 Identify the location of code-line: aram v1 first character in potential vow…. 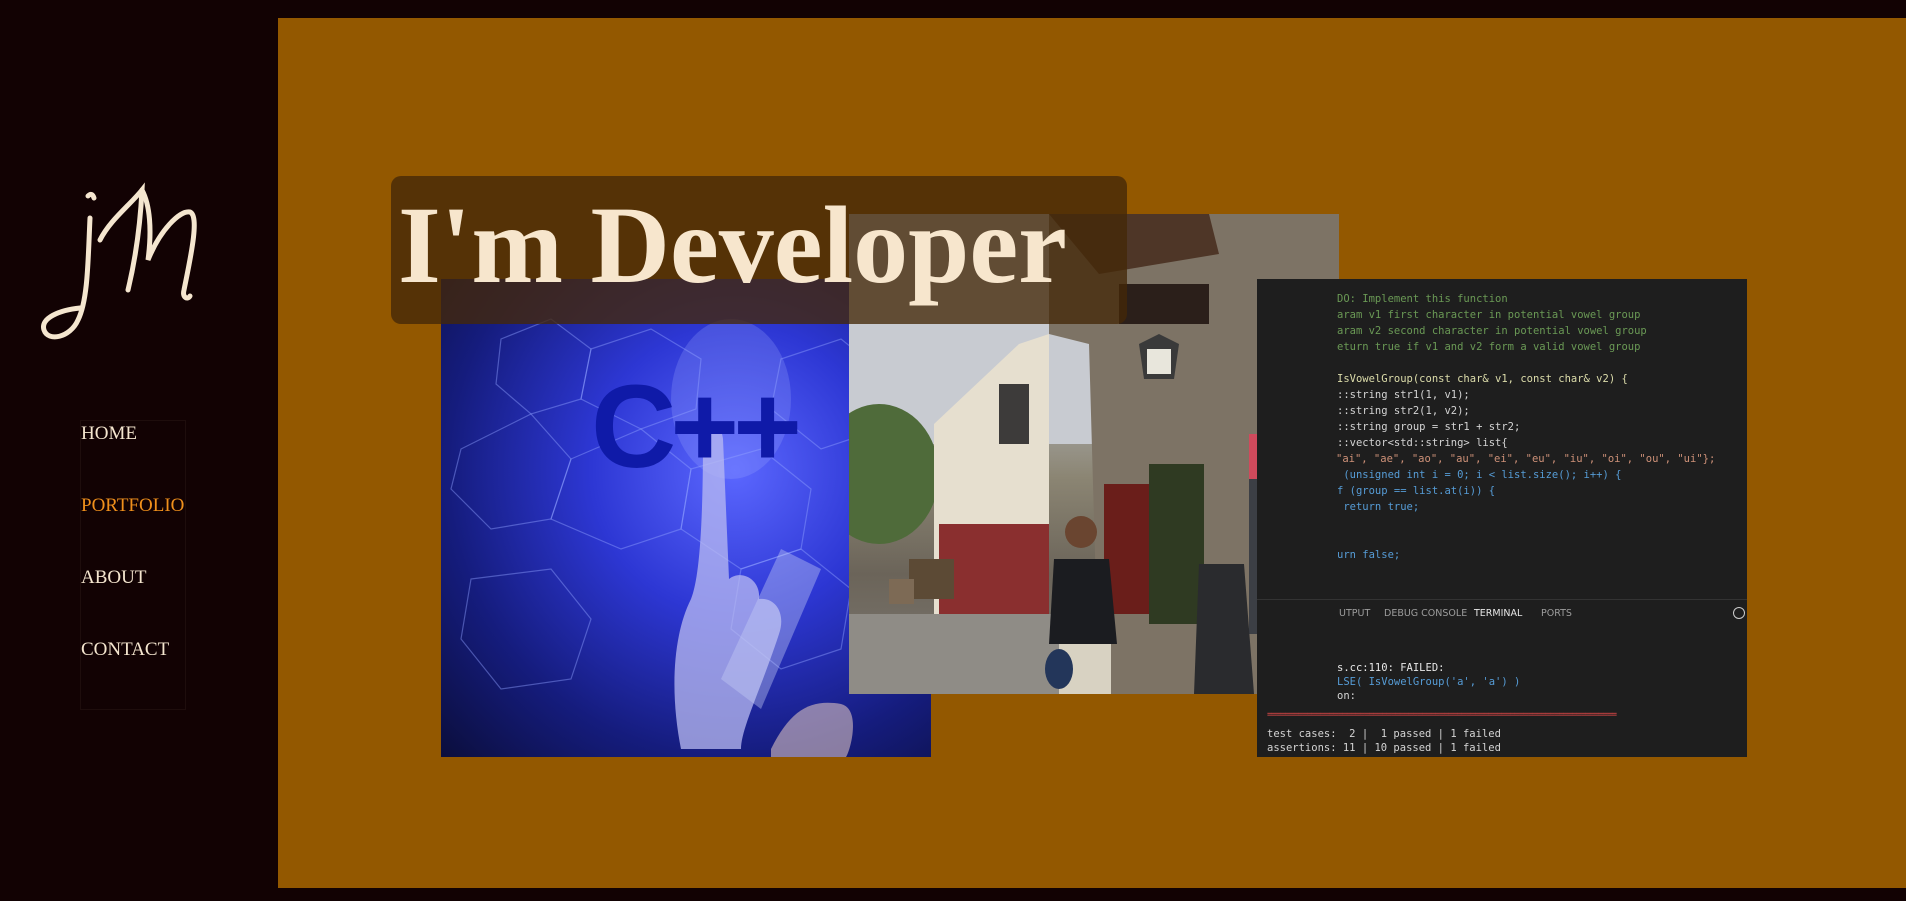
(1489, 315).